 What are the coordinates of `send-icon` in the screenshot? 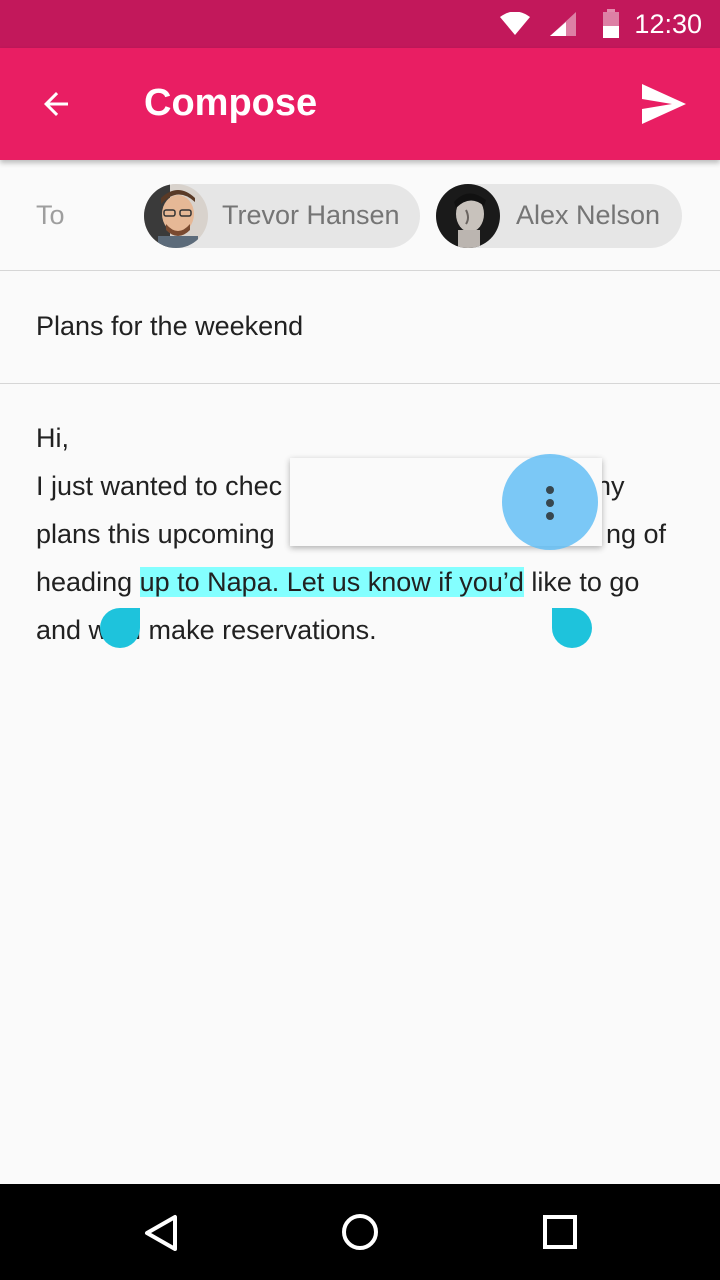 It's located at (664, 104).